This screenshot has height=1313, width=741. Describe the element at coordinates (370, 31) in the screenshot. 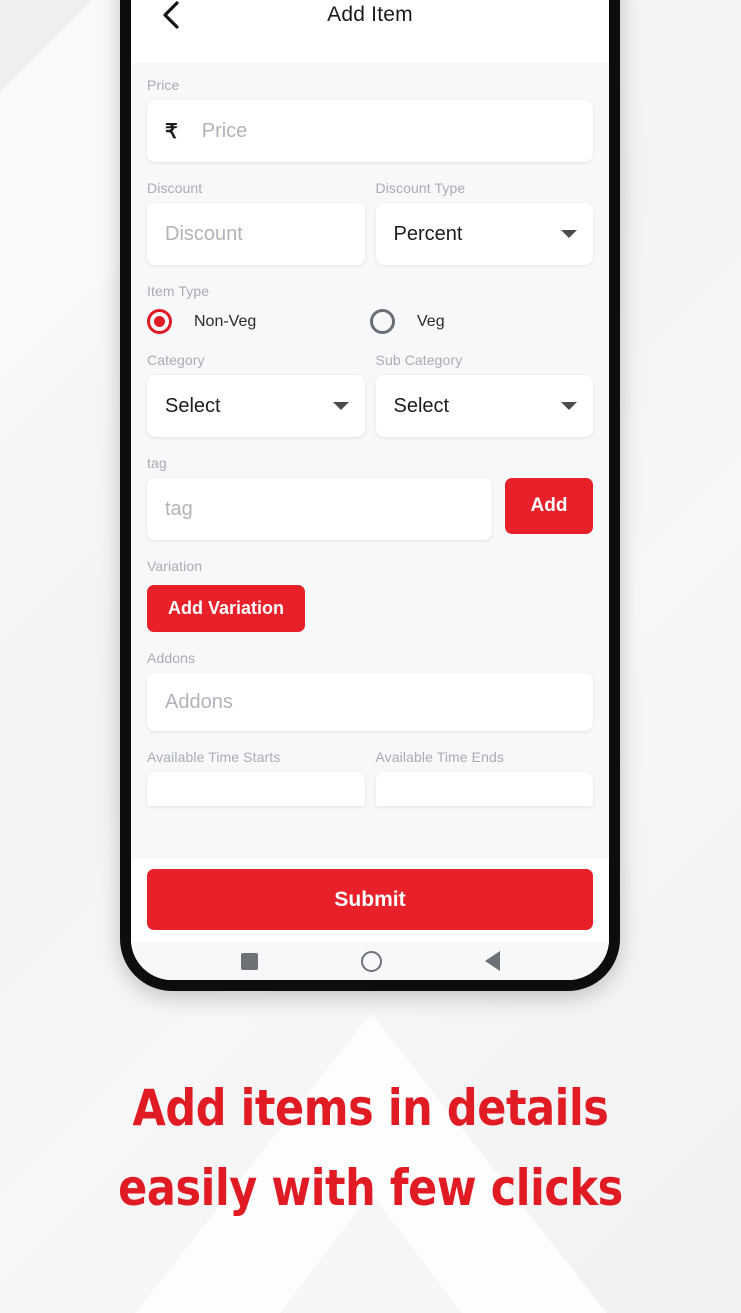

I see `app-bar: Add Item` at that location.